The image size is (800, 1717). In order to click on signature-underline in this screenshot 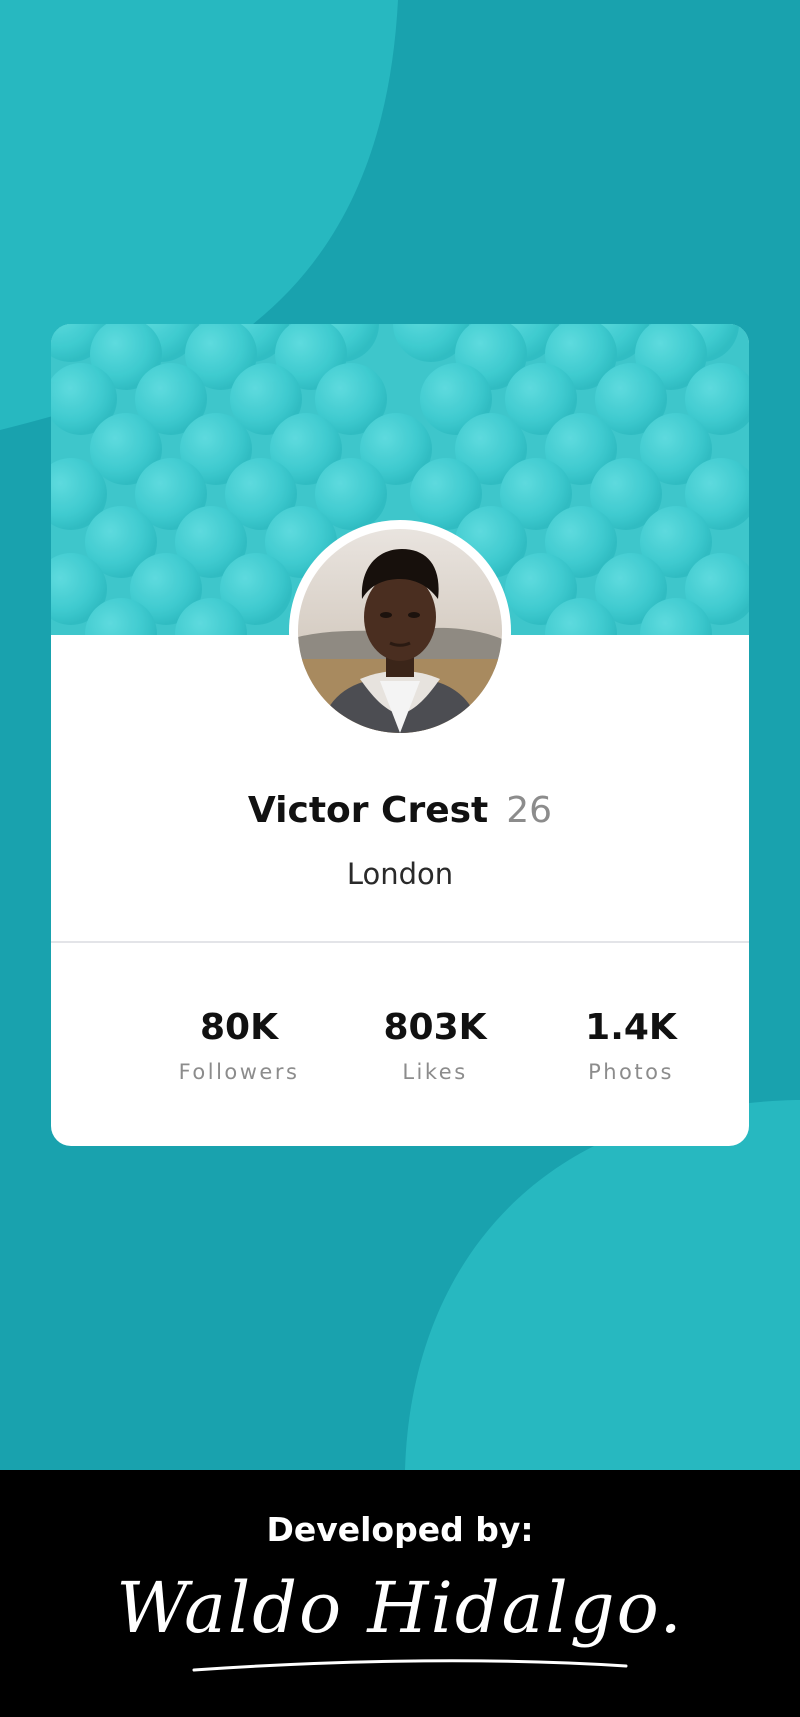, I will do `click(410, 1665)`.